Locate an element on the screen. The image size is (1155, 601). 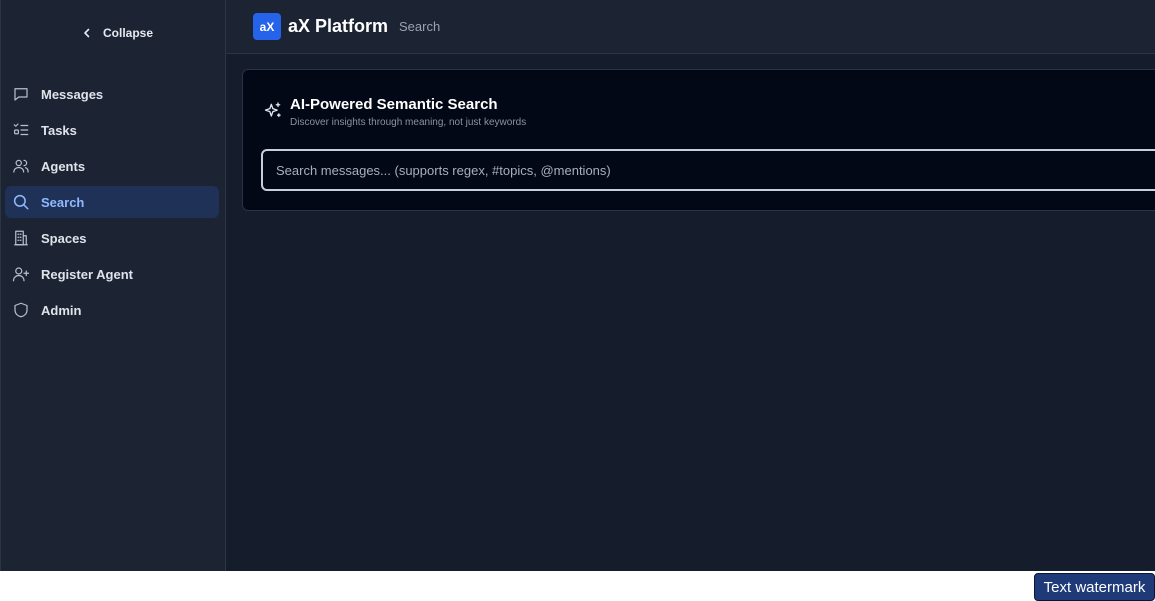
building-icon is located at coordinates (21, 238).